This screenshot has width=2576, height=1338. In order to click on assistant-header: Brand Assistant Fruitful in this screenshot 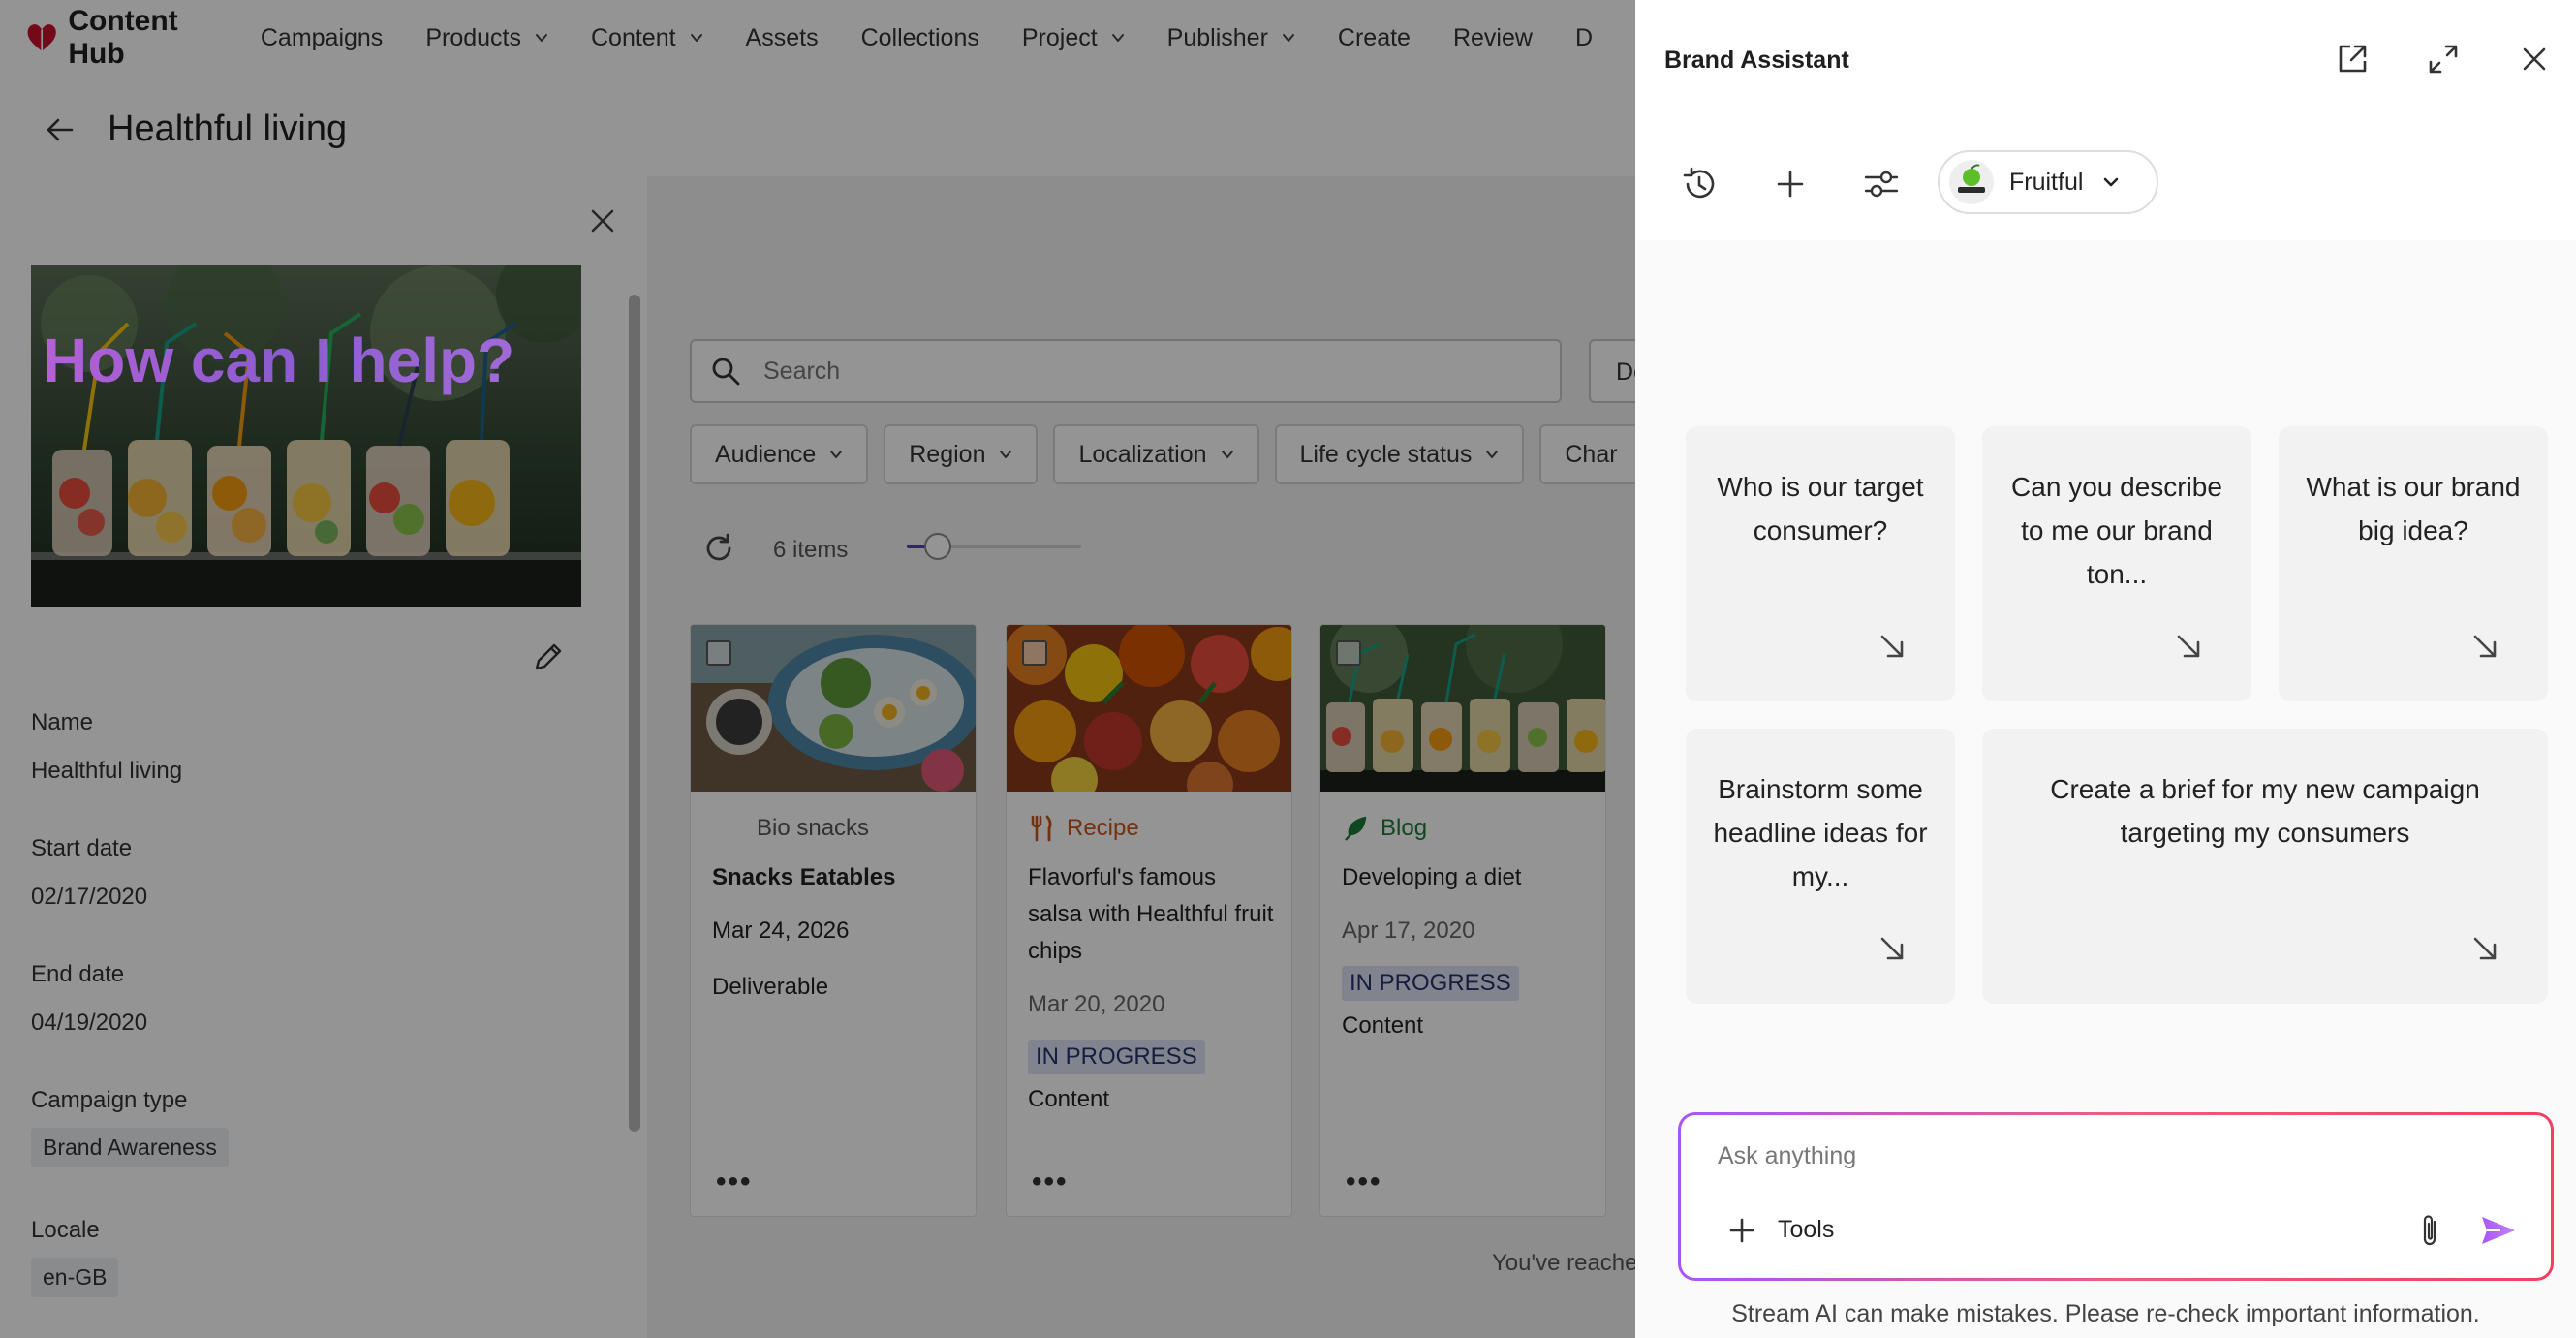, I will do `click(2105, 120)`.